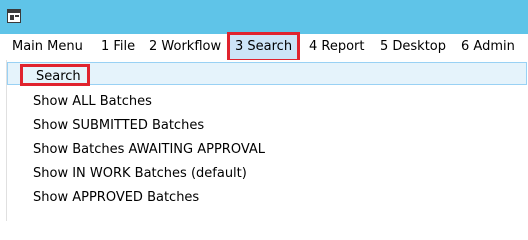 The width and height of the screenshot is (528, 240). What do you see at coordinates (79, 101) in the screenshot?
I see `dropdown-item-show-all: Show ALL Batches` at bounding box center [79, 101].